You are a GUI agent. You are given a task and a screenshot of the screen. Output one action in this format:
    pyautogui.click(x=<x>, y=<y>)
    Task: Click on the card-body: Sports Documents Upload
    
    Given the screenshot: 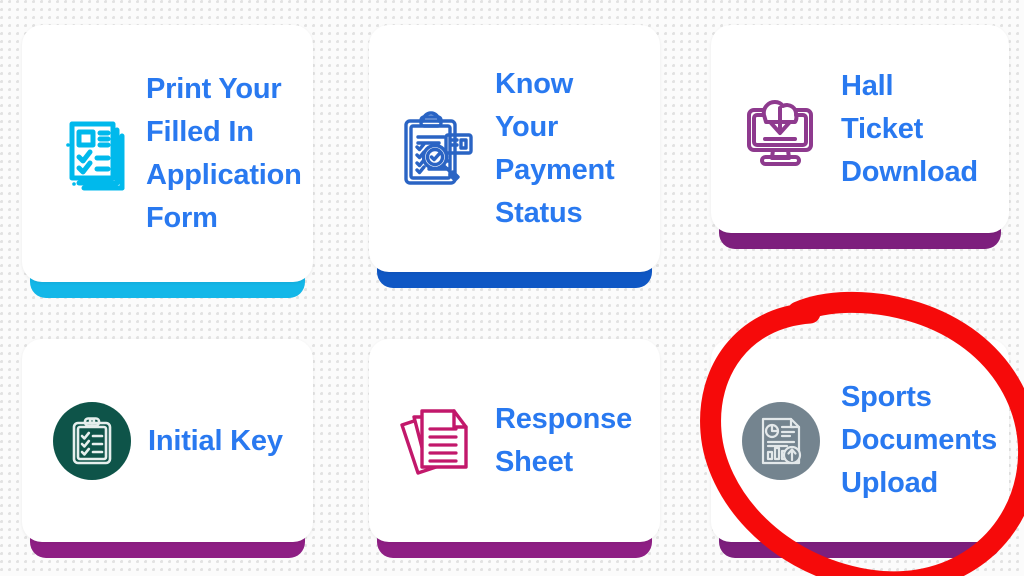 What is the action you would take?
    pyautogui.click(x=860, y=440)
    